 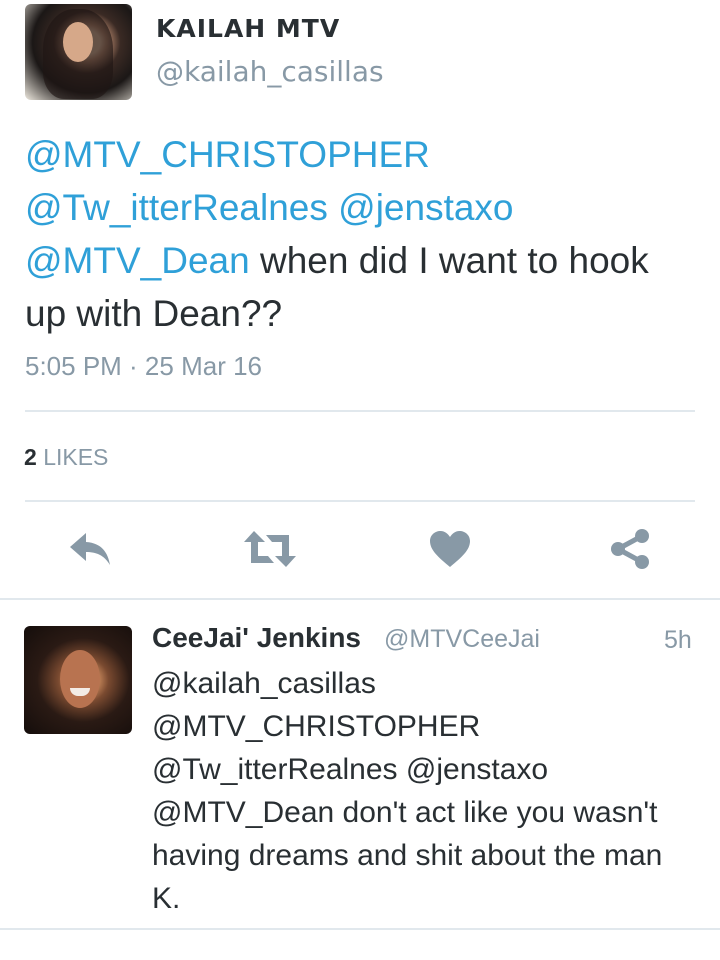 I want to click on reply-button, so click(x=90, y=549).